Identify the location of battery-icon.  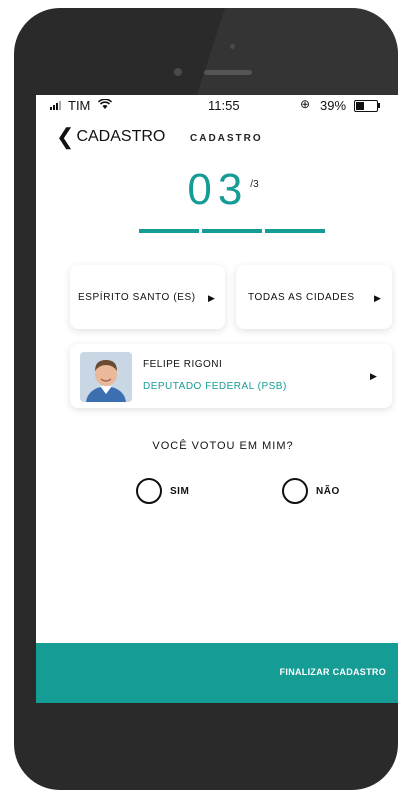
(366, 106).